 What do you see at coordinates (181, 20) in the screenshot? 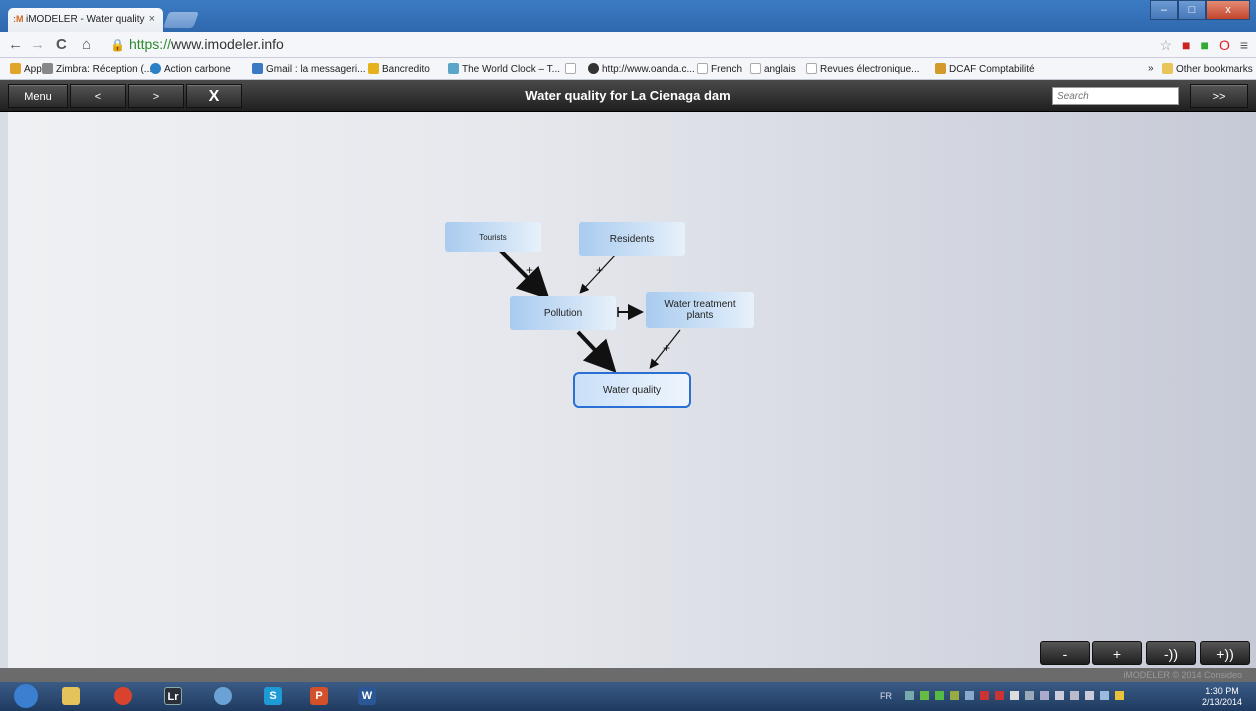
I see `new-tab-button` at bounding box center [181, 20].